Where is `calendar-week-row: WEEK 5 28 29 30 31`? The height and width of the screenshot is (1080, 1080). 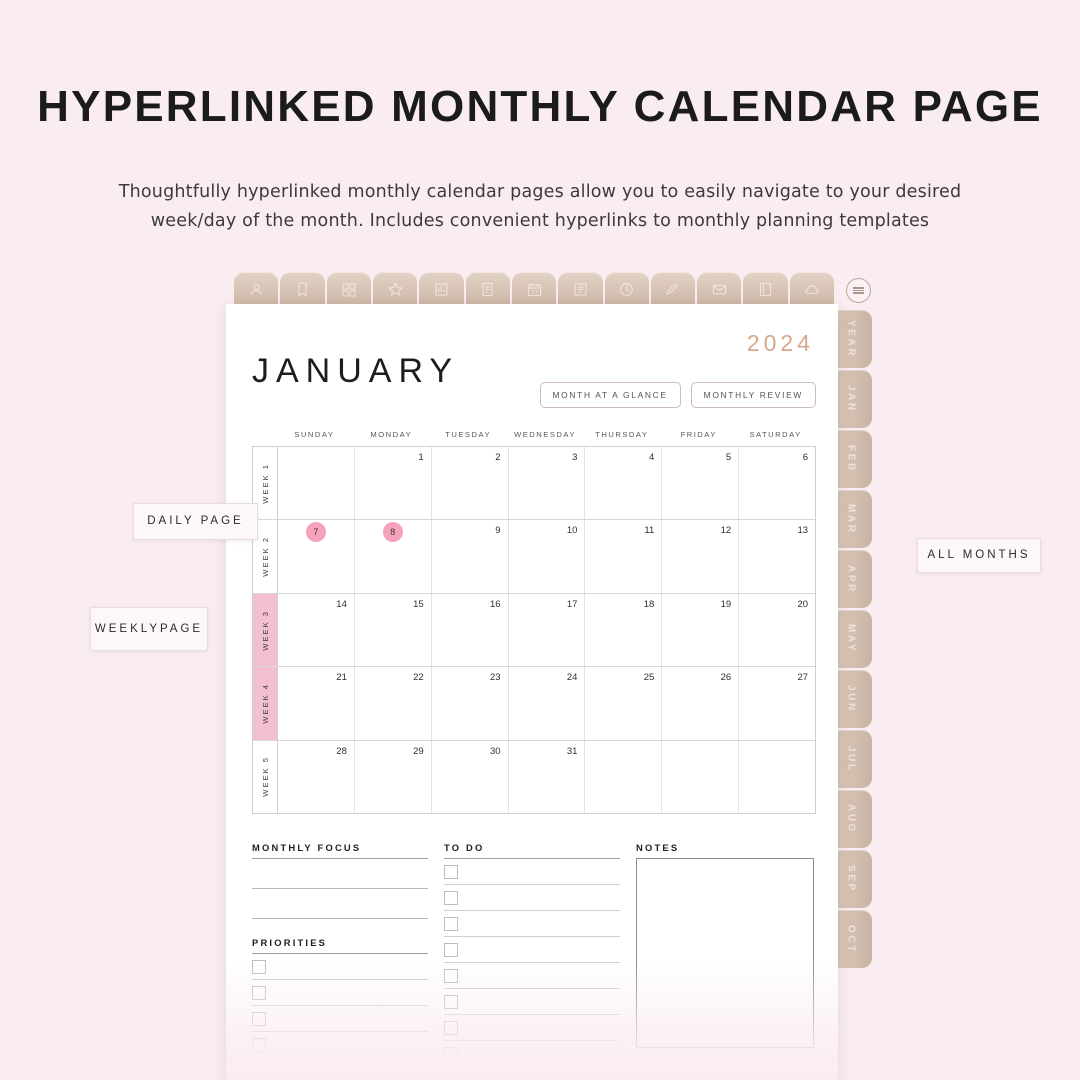
calendar-week-row: WEEK 5 28 29 30 31 is located at coordinates (534, 777).